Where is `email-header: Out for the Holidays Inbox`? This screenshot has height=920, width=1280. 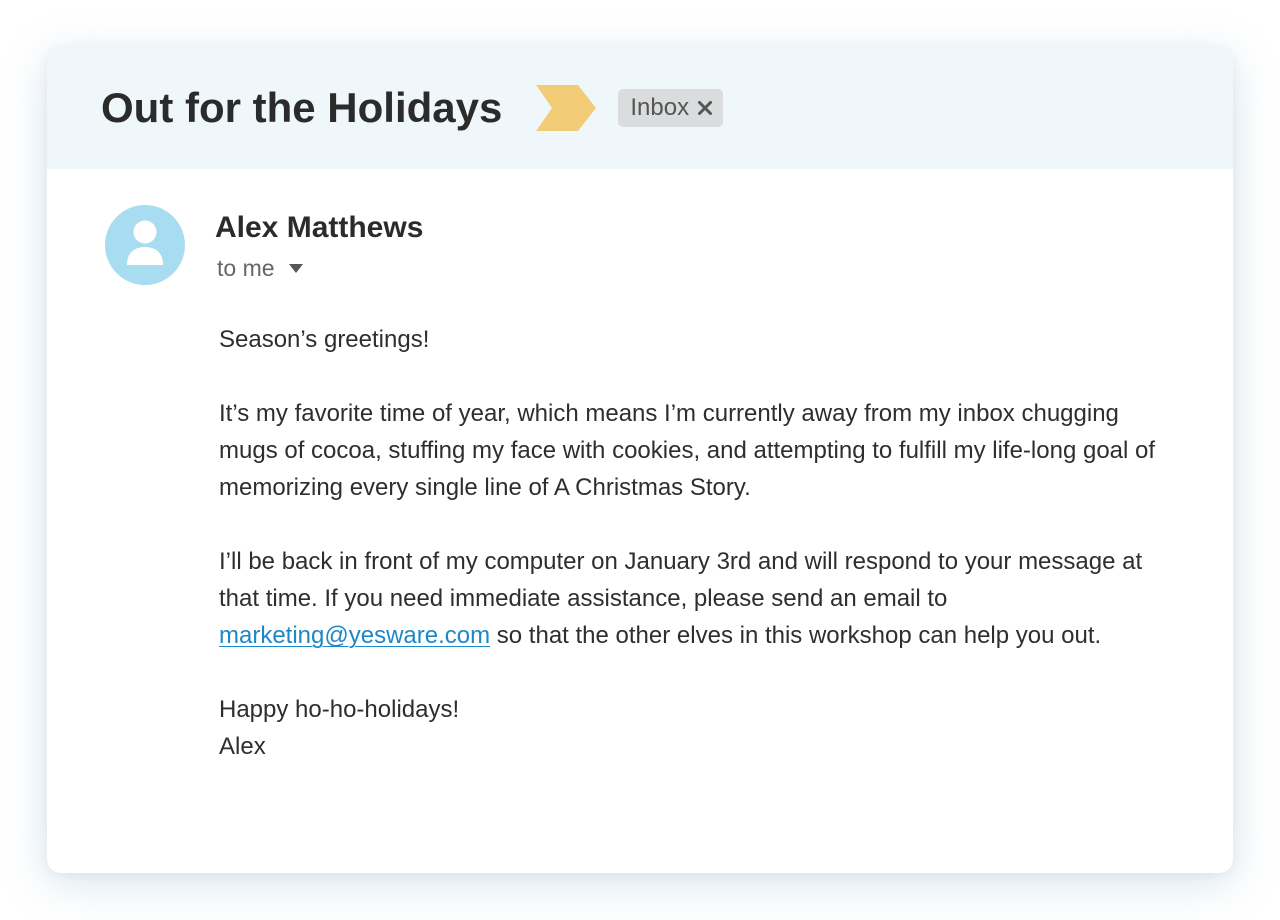 email-header: Out for the Holidays Inbox is located at coordinates (640, 108).